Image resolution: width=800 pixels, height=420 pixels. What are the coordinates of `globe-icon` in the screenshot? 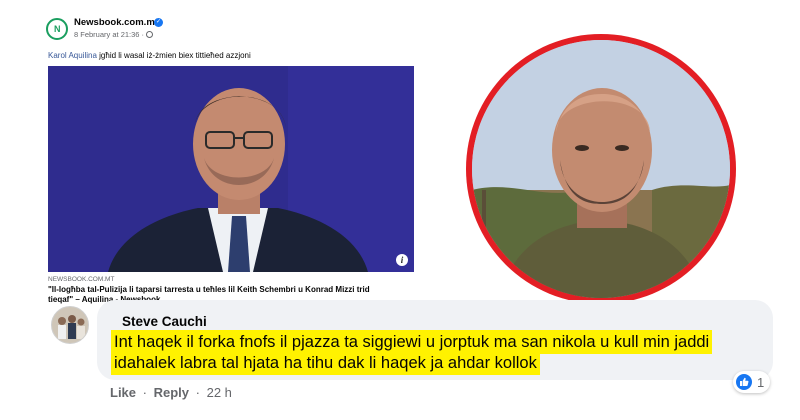 It's located at (150, 34).